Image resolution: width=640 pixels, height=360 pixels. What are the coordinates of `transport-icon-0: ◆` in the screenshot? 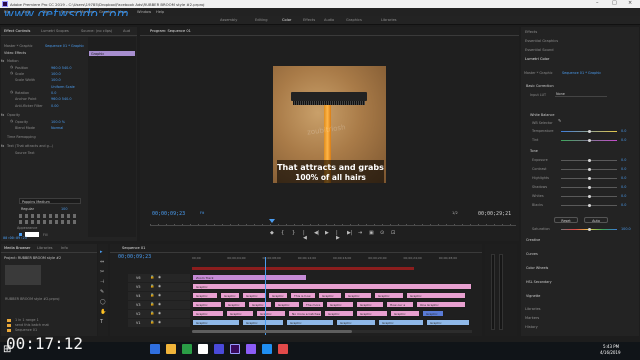 It's located at (272, 233).